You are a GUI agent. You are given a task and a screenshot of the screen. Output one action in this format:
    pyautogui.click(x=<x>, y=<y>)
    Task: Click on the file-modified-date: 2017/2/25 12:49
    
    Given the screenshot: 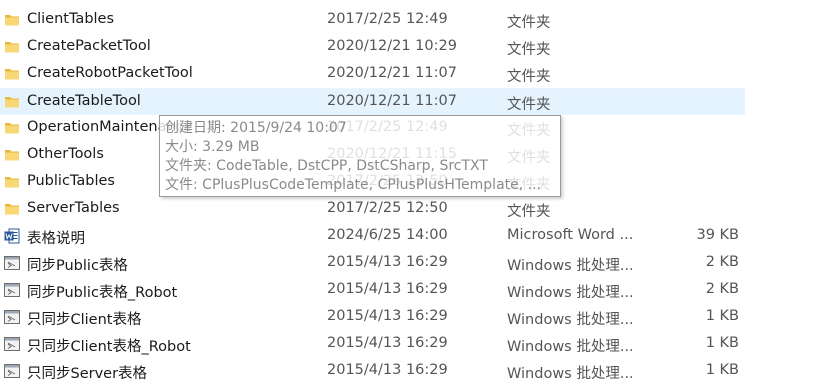 What is the action you would take?
    pyautogui.click(x=387, y=19)
    